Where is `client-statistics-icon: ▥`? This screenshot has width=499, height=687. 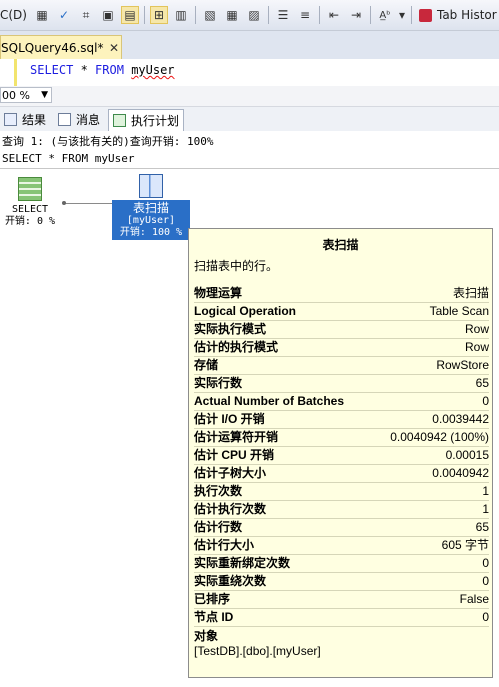
client-statistics-icon: ▥ is located at coordinates (181, 15).